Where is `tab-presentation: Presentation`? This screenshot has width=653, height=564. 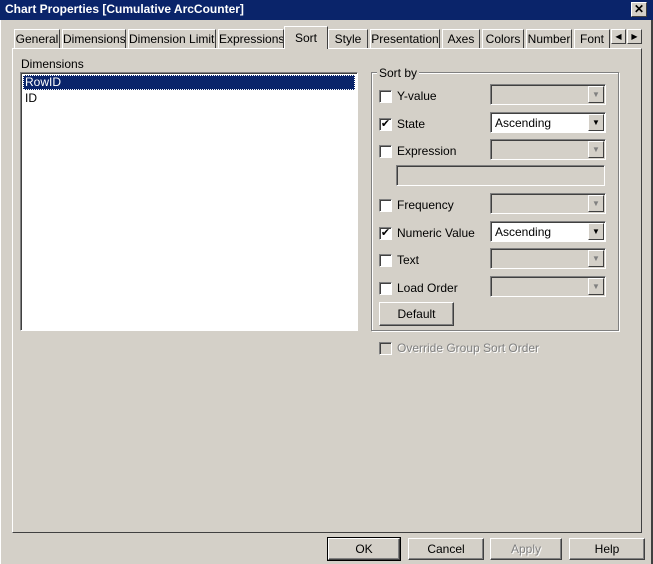
tab-presentation: Presentation is located at coordinates (405, 38).